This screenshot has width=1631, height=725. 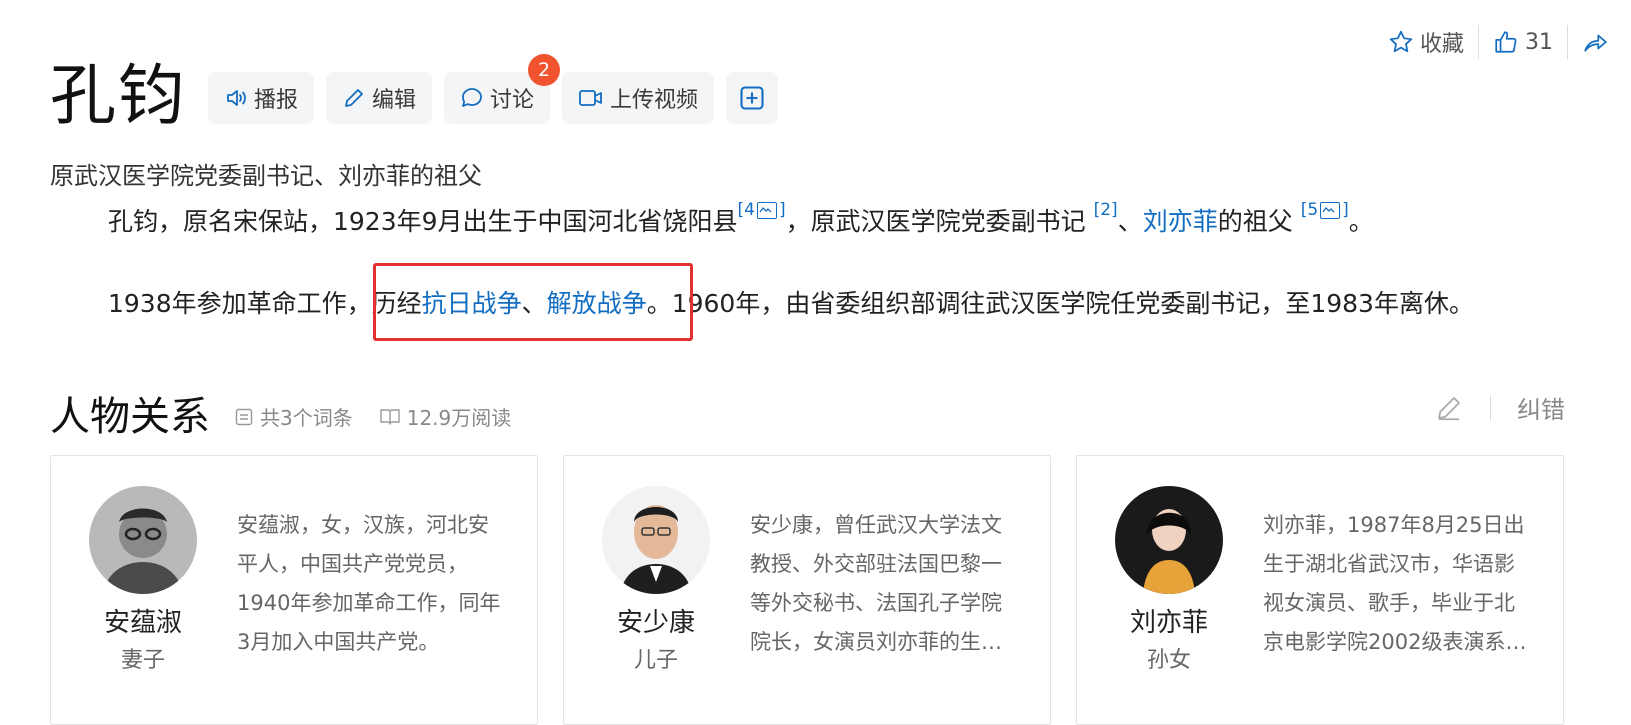 I want to click on top-actions: 收藏 31, so click(x=1498, y=42).